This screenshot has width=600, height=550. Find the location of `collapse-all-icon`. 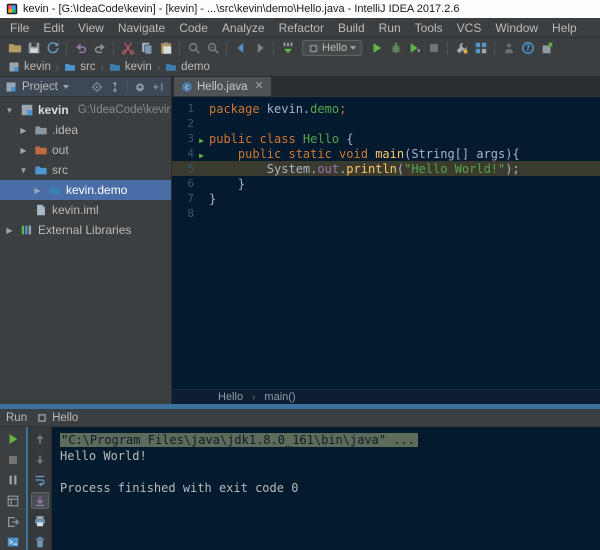

collapse-all-icon is located at coordinates (115, 87).